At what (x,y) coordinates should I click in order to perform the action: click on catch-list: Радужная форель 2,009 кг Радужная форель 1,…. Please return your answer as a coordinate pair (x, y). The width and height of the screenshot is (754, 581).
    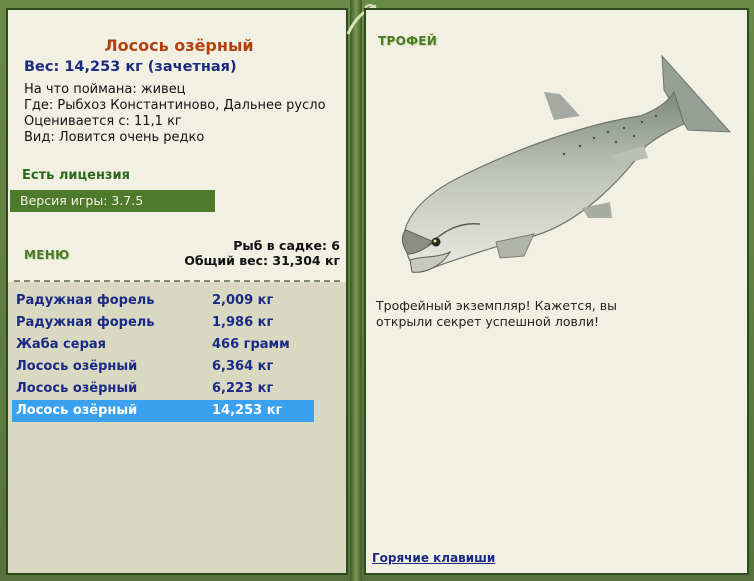
    Looking at the image, I should click on (163, 356).